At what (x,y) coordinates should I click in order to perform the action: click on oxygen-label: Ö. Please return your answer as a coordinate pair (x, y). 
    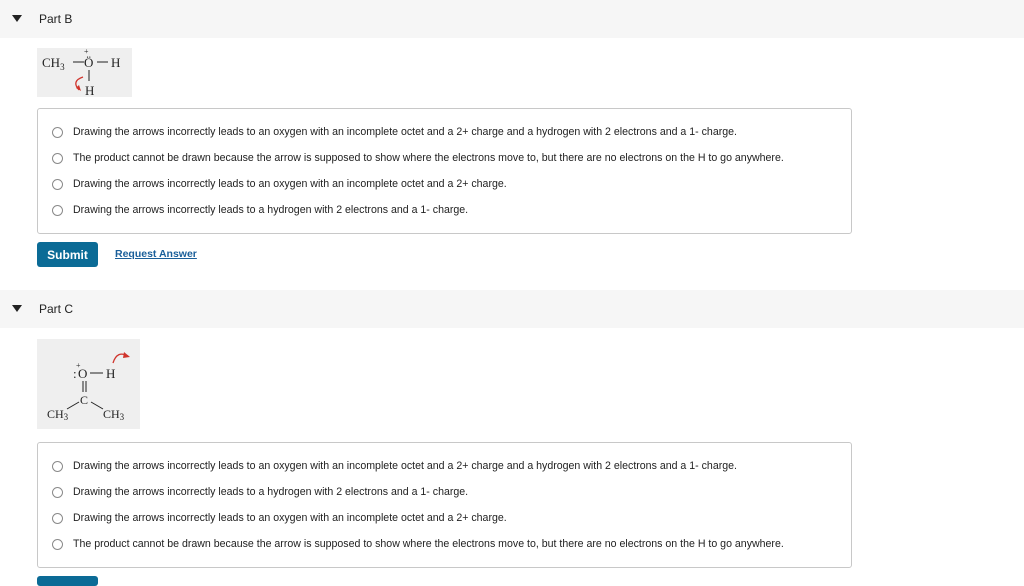
    Looking at the image, I should click on (88, 62).